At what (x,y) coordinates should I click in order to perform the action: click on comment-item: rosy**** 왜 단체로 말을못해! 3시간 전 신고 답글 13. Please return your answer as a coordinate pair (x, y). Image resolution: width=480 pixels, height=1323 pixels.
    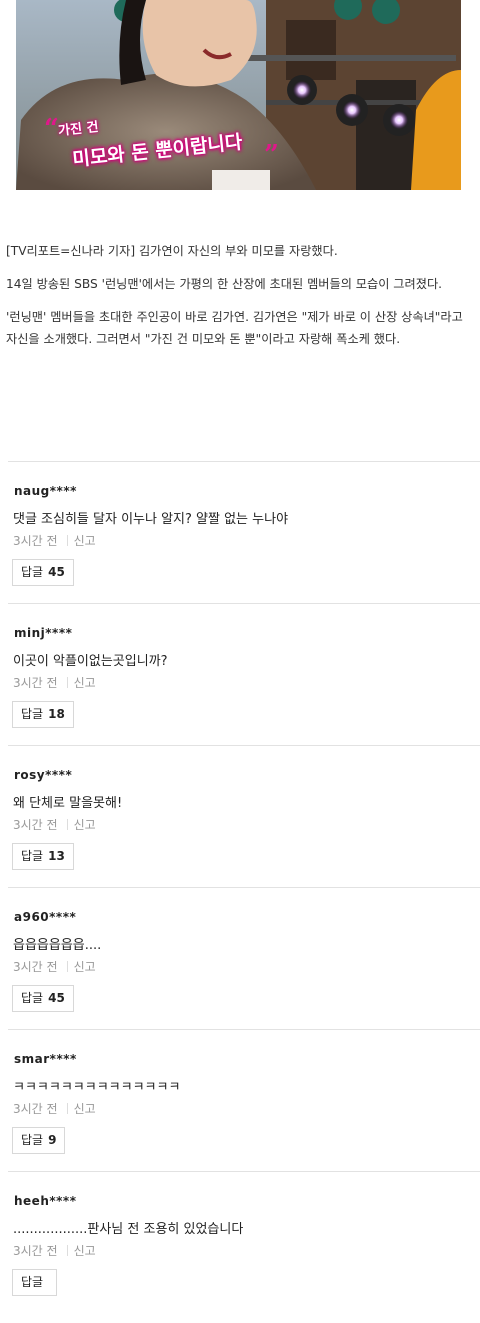
    Looking at the image, I should click on (244, 816).